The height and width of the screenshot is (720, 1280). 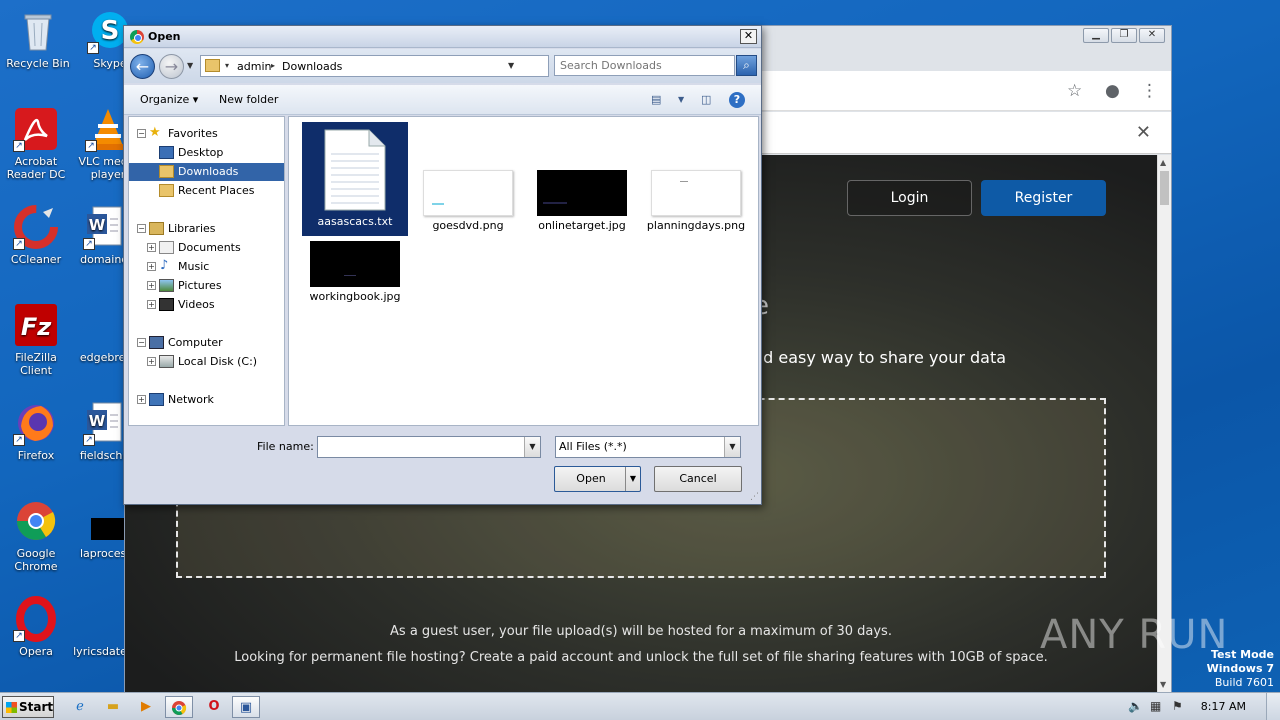 What do you see at coordinates (737, 100) in the screenshot?
I see `help-icon: ?` at bounding box center [737, 100].